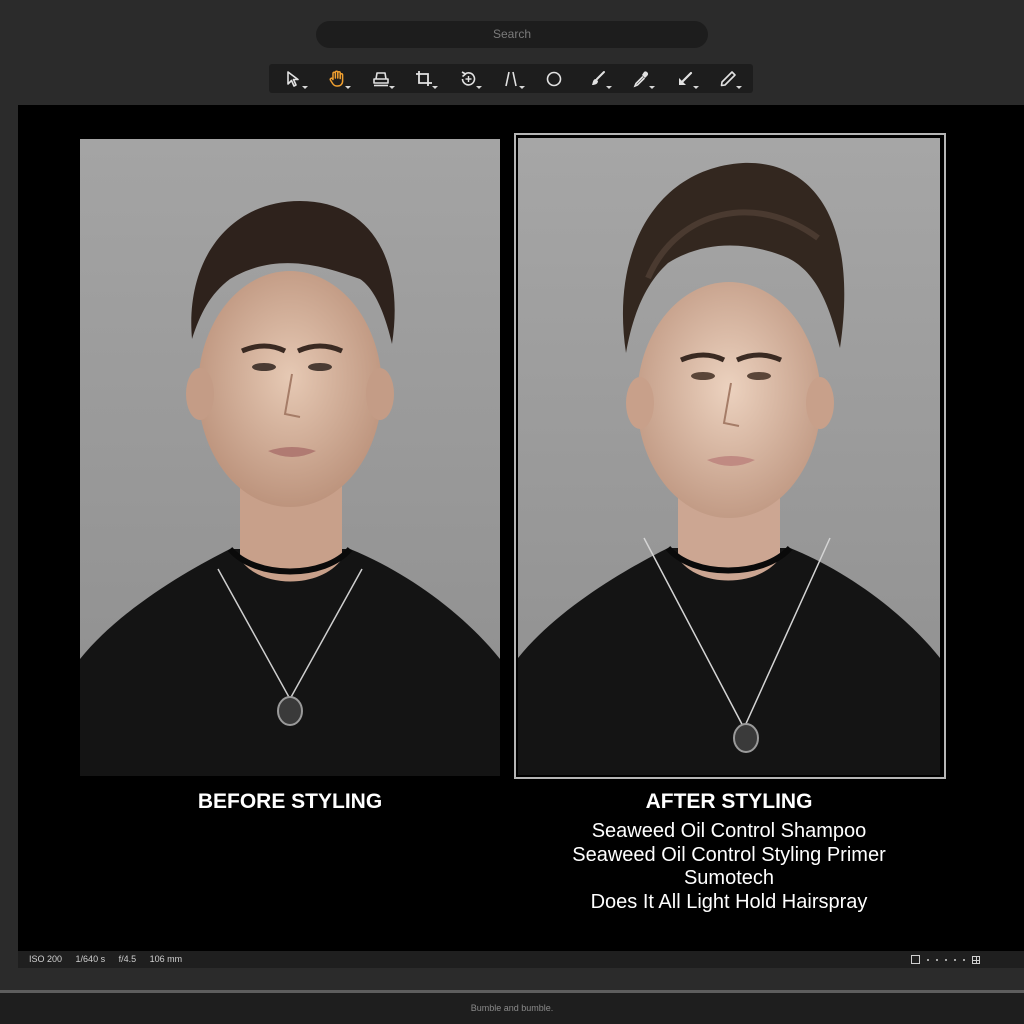  I want to click on circle-icon, so click(554, 78).